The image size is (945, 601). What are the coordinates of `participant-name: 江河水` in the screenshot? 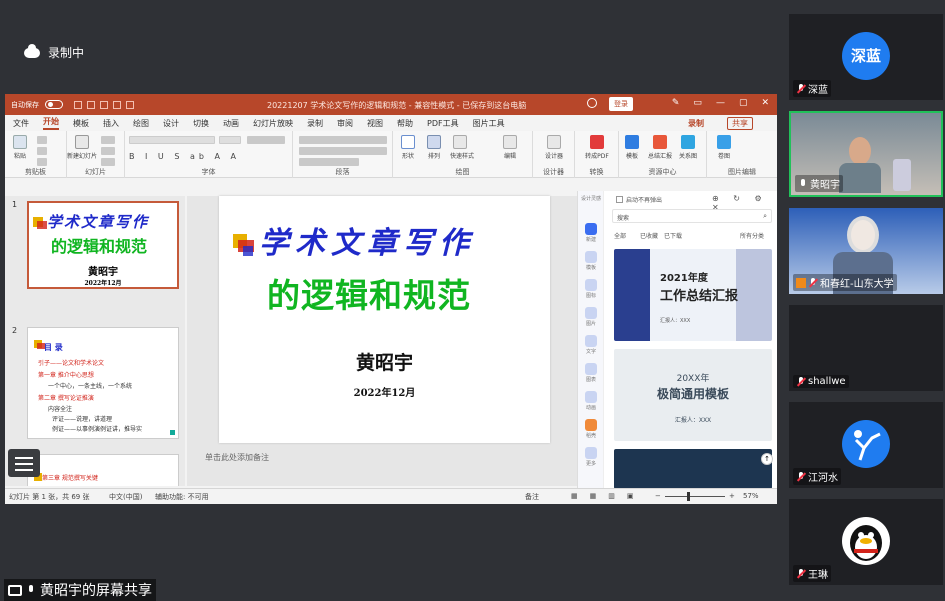 It's located at (823, 478).